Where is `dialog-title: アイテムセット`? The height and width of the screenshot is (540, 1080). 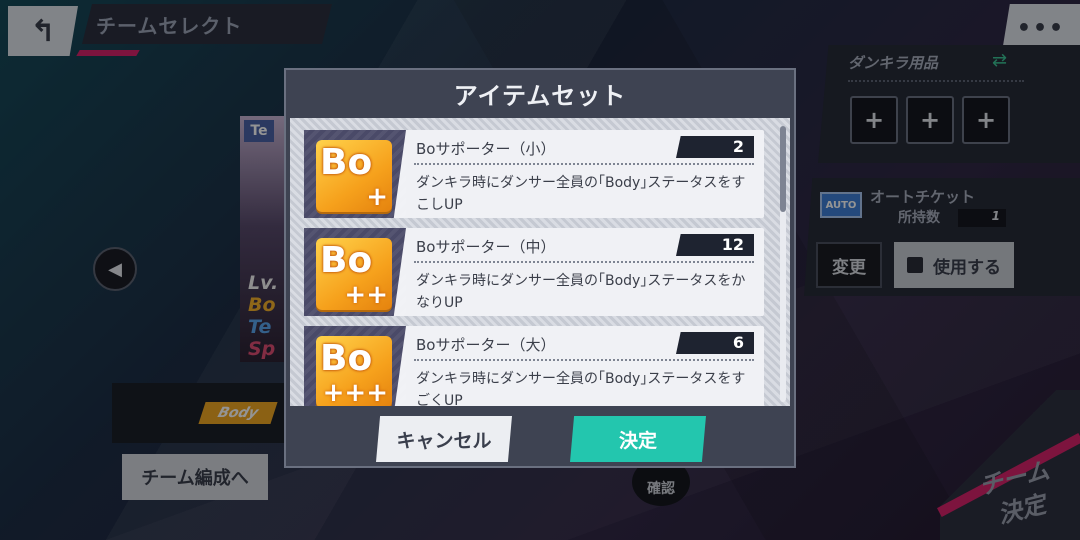 dialog-title: アイテムセット is located at coordinates (540, 96).